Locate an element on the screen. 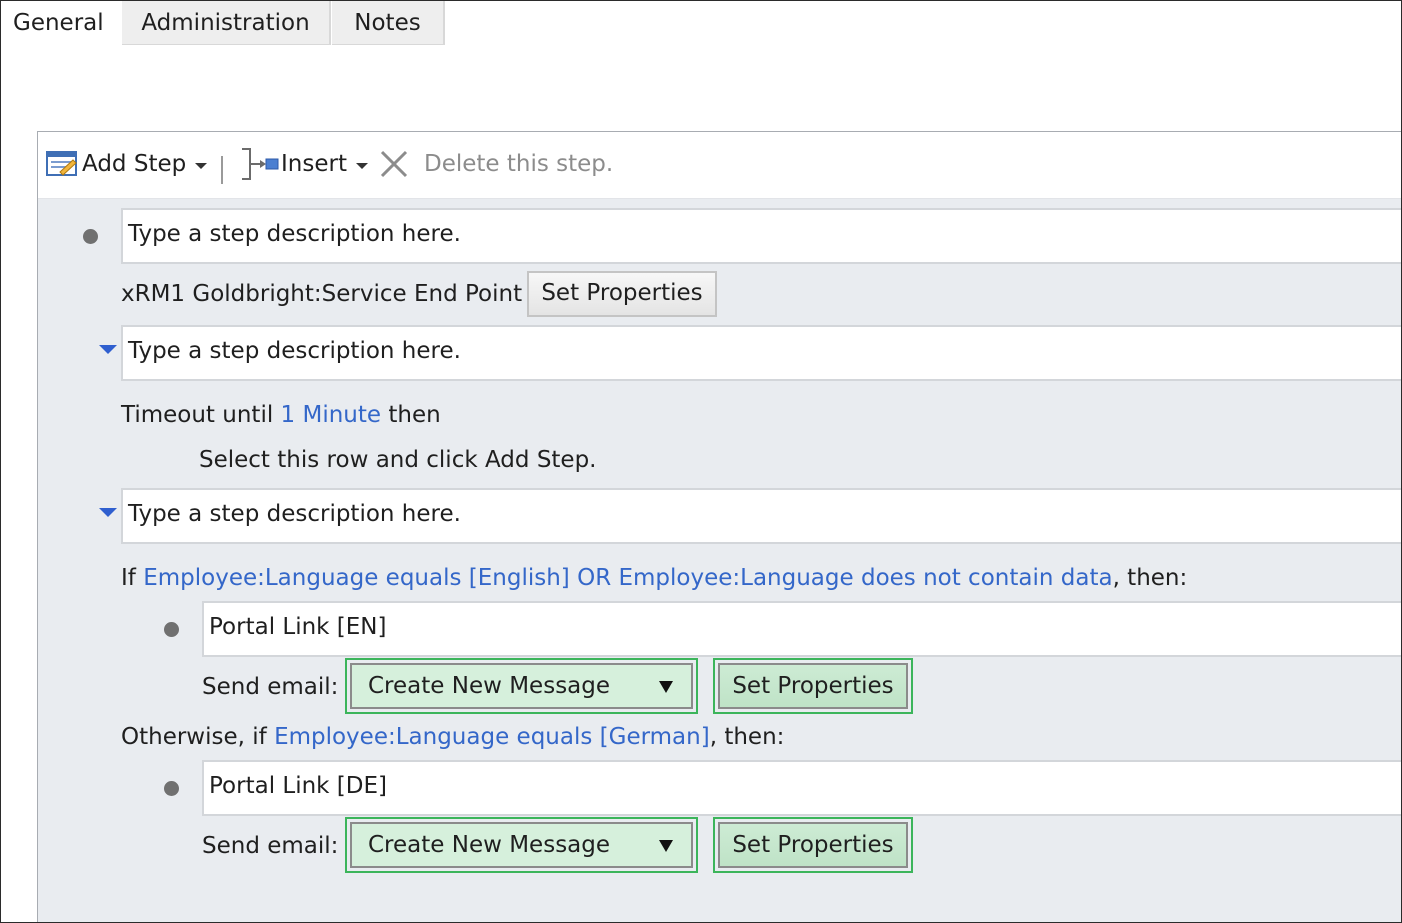  add-step-button: Add Step is located at coordinates (127, 164).